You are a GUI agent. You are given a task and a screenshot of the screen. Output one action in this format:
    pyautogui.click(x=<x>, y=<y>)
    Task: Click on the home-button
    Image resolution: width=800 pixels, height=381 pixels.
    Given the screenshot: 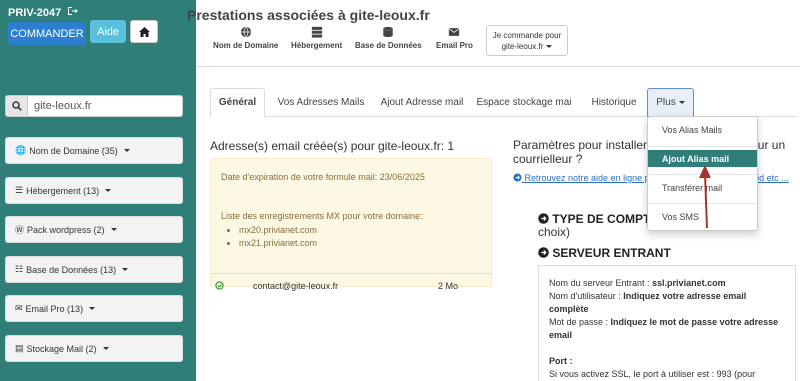 What is the action you would take?
    pyautogui.click(x=144, y=31)
    